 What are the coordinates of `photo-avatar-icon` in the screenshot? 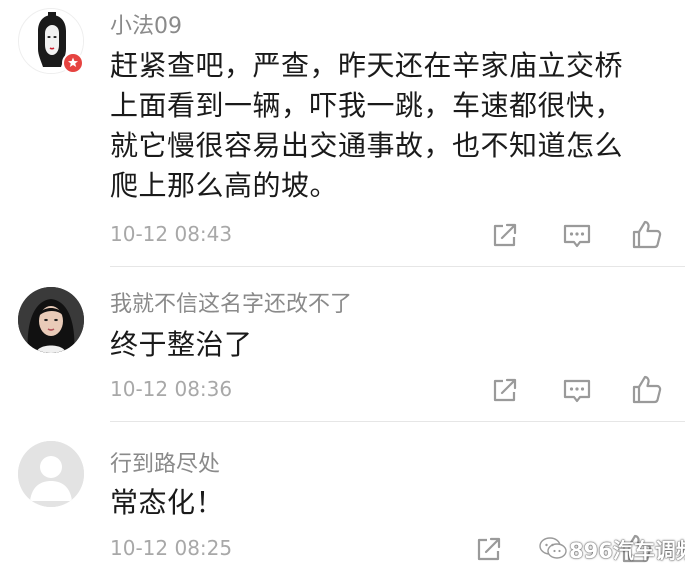 It's located at (51, 320).